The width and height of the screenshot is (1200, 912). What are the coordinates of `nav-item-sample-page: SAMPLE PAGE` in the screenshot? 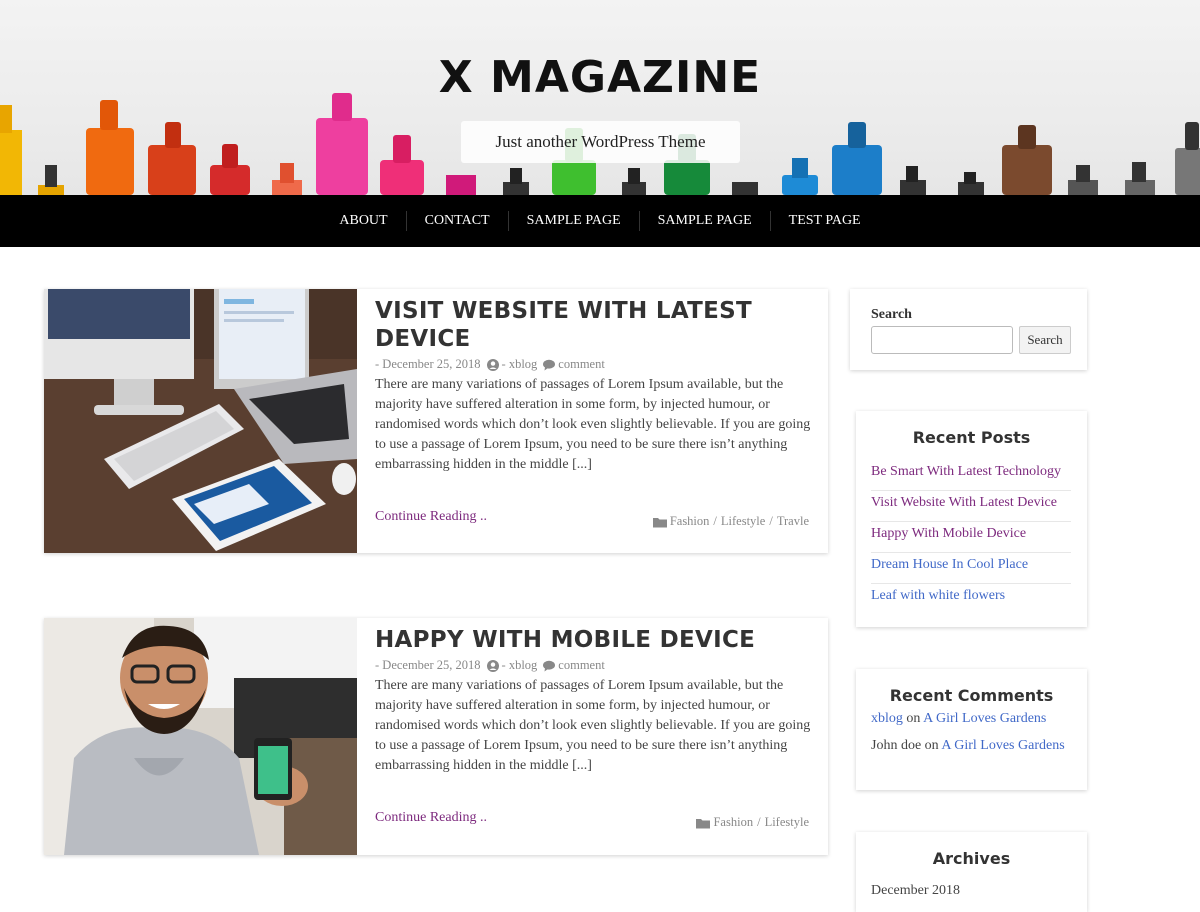 It's located at (573, 221).